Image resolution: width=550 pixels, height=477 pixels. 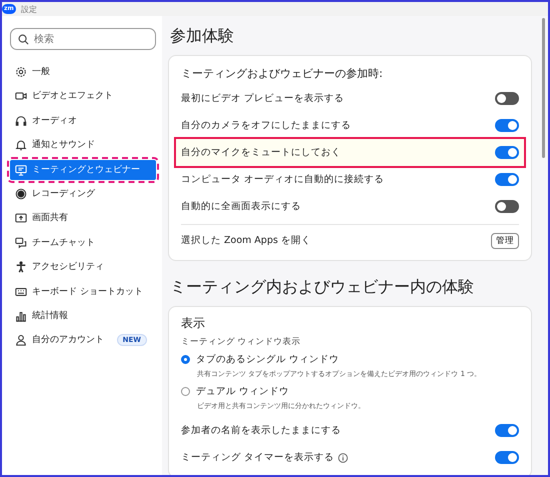 I want to click on stats-icon, so click(x=21, y=316).